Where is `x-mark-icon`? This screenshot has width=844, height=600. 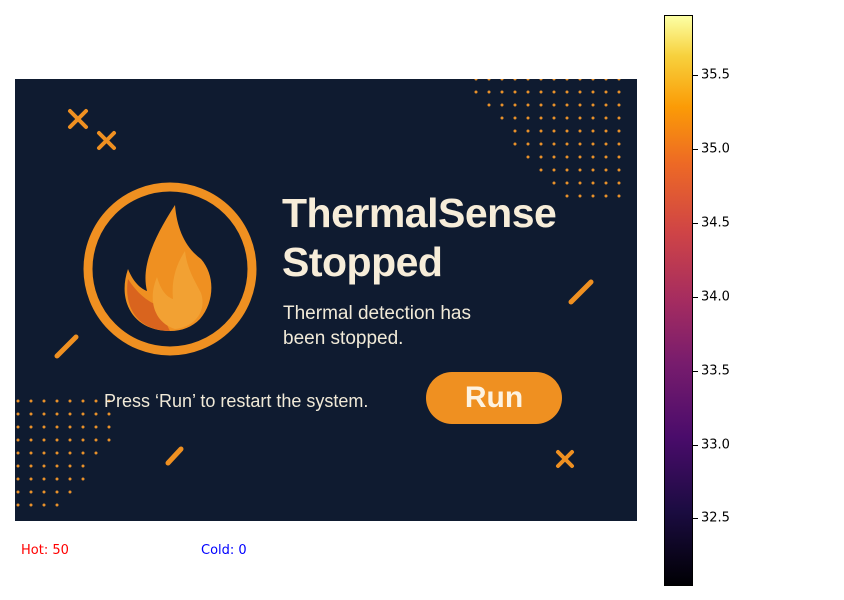
x-mark-icon is located at coordinates (565, 459).